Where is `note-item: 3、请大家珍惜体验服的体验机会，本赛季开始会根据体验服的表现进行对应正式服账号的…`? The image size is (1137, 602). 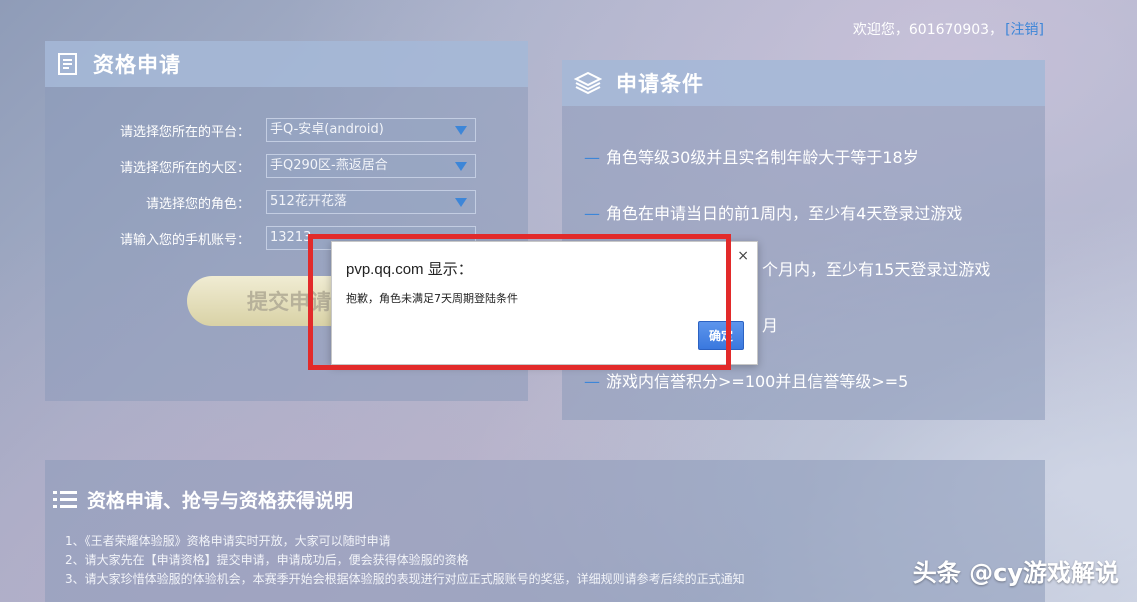
note-item: 3、请大家珍惜体验服的体验机会，本赛季开始会根据体验服的表现进行对应正式服账号的… is located at coordinates (405, 579).